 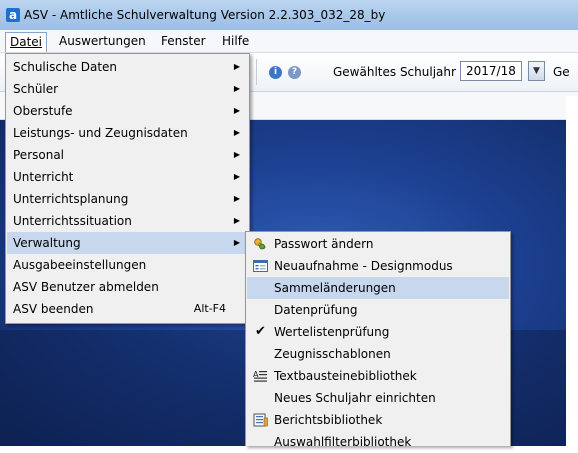 What do you see at coordinates (127, 67) in the screenshot?
I see `menu-item-schulische-daten: Schulische Daten ▶` at bounding box center [127, 67].